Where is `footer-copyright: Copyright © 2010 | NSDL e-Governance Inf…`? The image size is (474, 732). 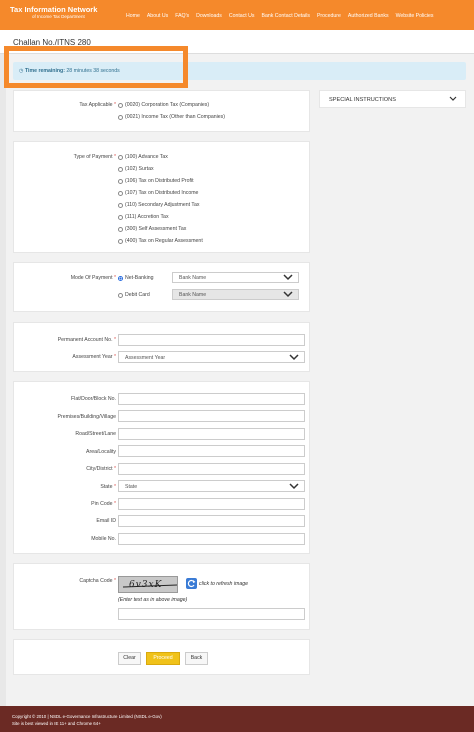
footer-copyright: Copyright © 2010 | NSDL e-Governance Inf… is located at coordinates (87, 716).